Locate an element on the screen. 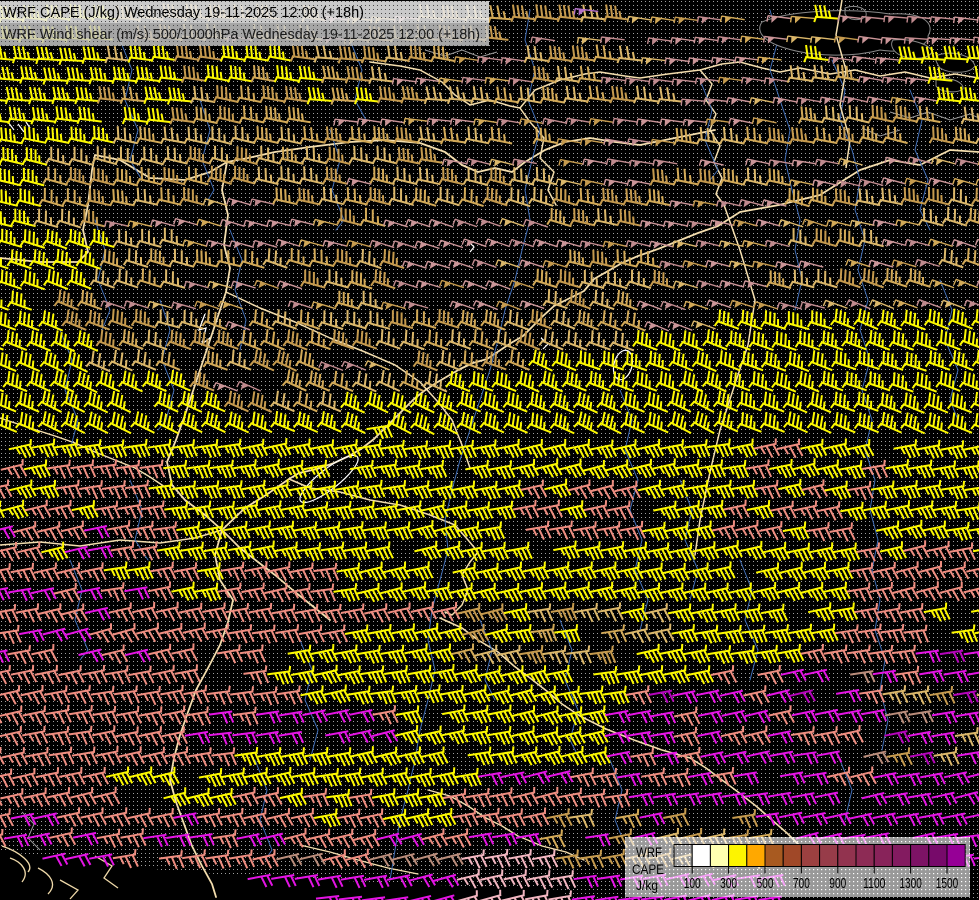 This screenshot has width=979, height=900. svg-text: 100 is located at coordinates (692, 883).